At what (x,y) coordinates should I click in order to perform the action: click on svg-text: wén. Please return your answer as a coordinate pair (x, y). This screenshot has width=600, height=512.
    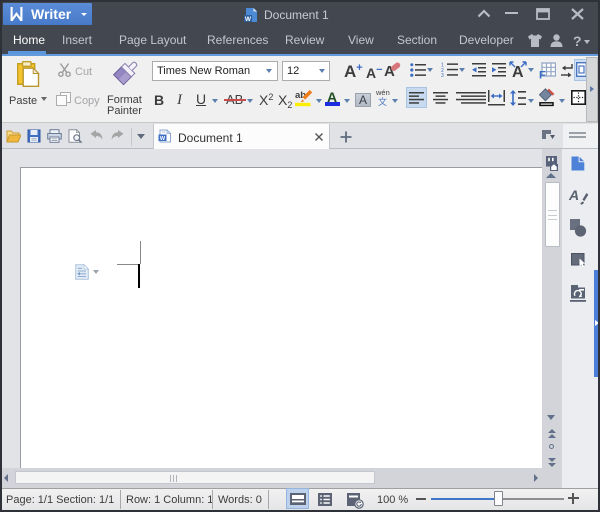
    Looking at the image, I should click on (383, 92).